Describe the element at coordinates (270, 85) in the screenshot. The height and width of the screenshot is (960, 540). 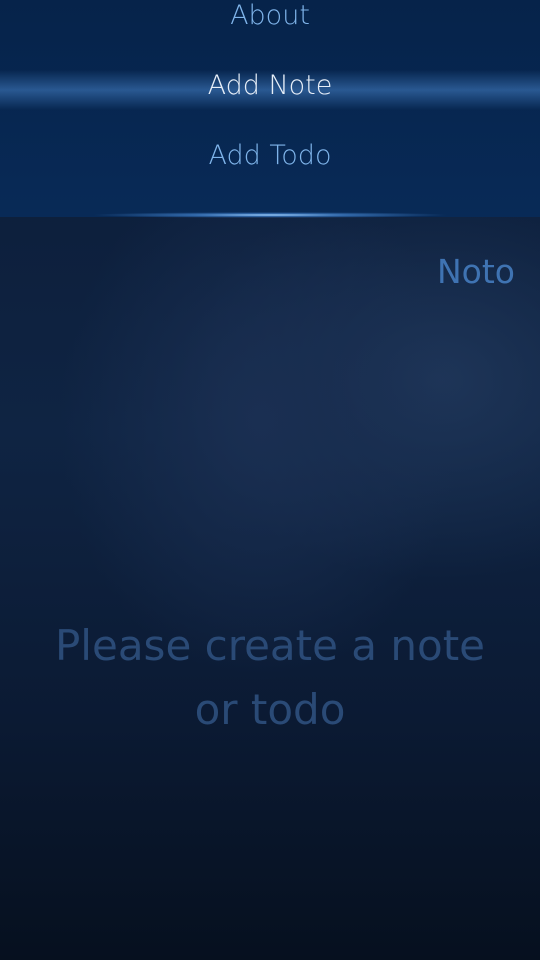
I see `menu-item-add-note: Add Note` at that location.